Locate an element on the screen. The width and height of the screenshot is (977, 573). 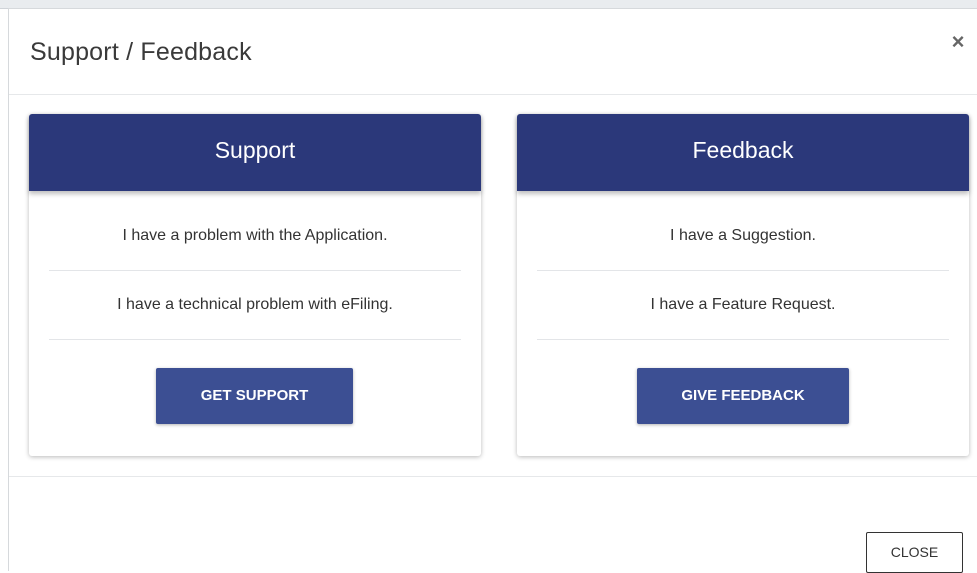
modal-header: Support / Feedback × is located at coordinates (493, 52).